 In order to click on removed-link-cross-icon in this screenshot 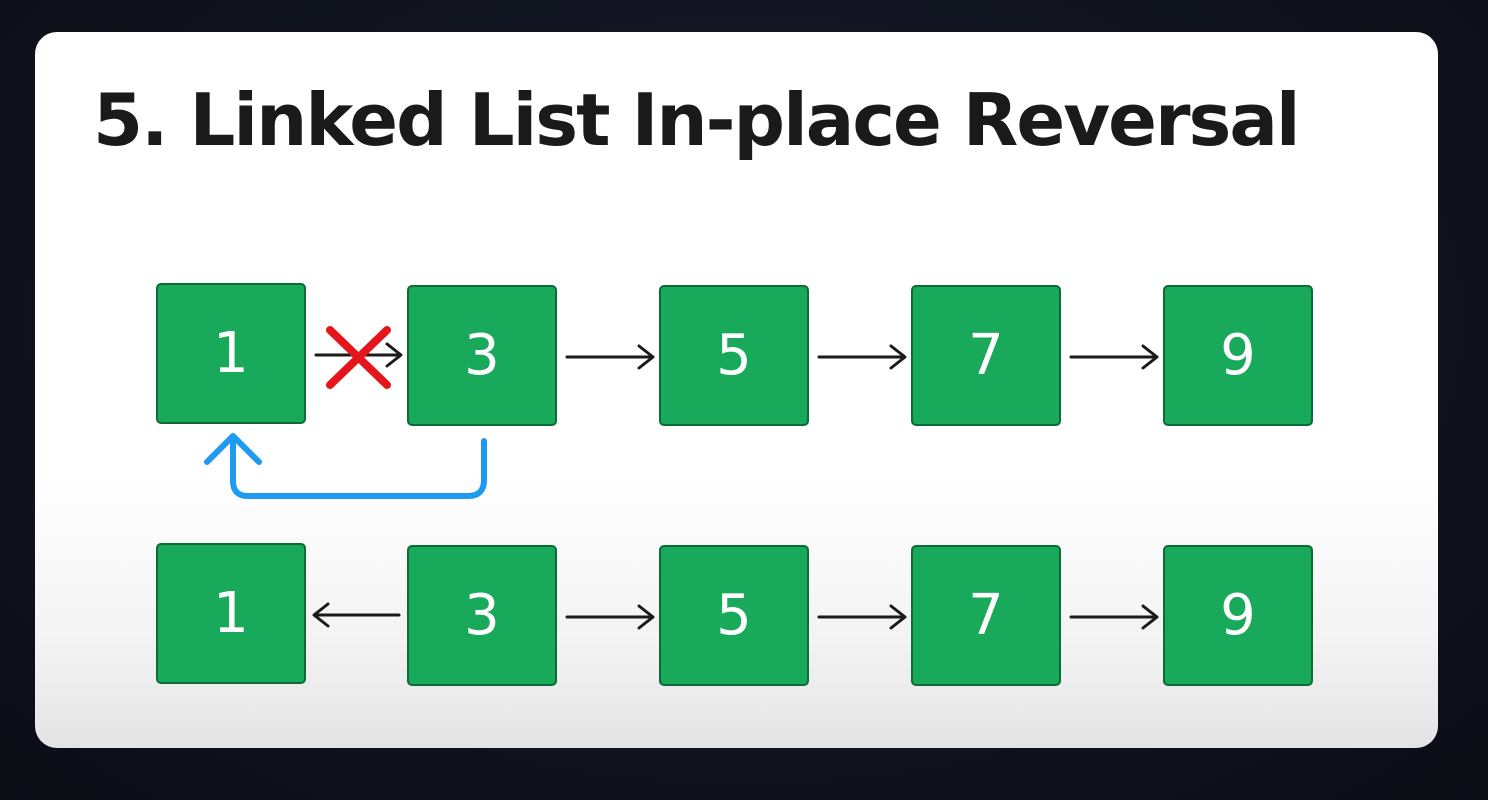, I will do `click(358, 357)`.